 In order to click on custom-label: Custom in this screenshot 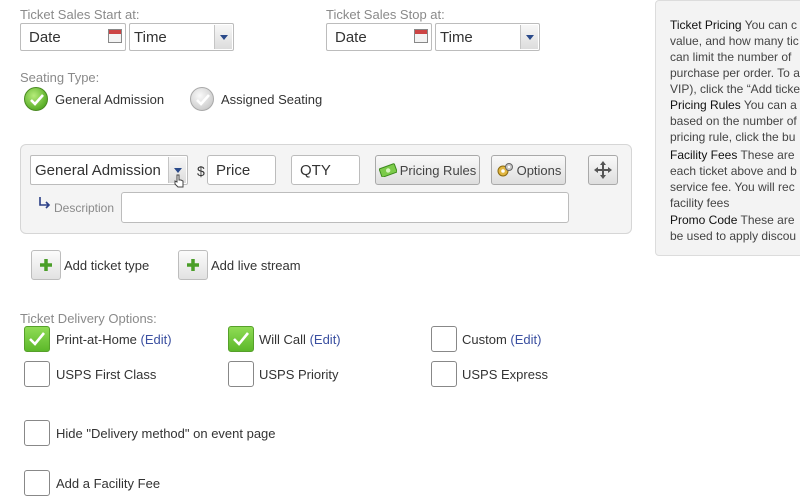, I will do `click(484, 339)`.